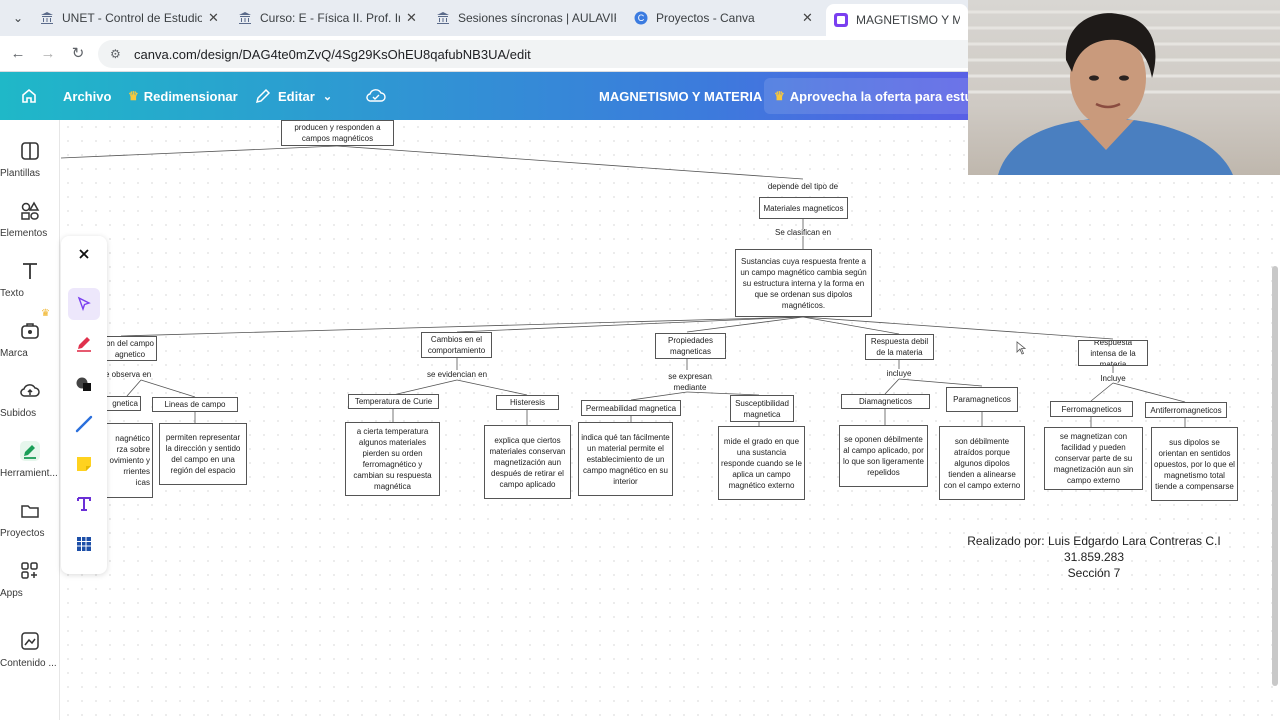 The width and height of the screenshot is (1280, 720). I want to click on site-settings-icon: ⚙, so click(117, 54).